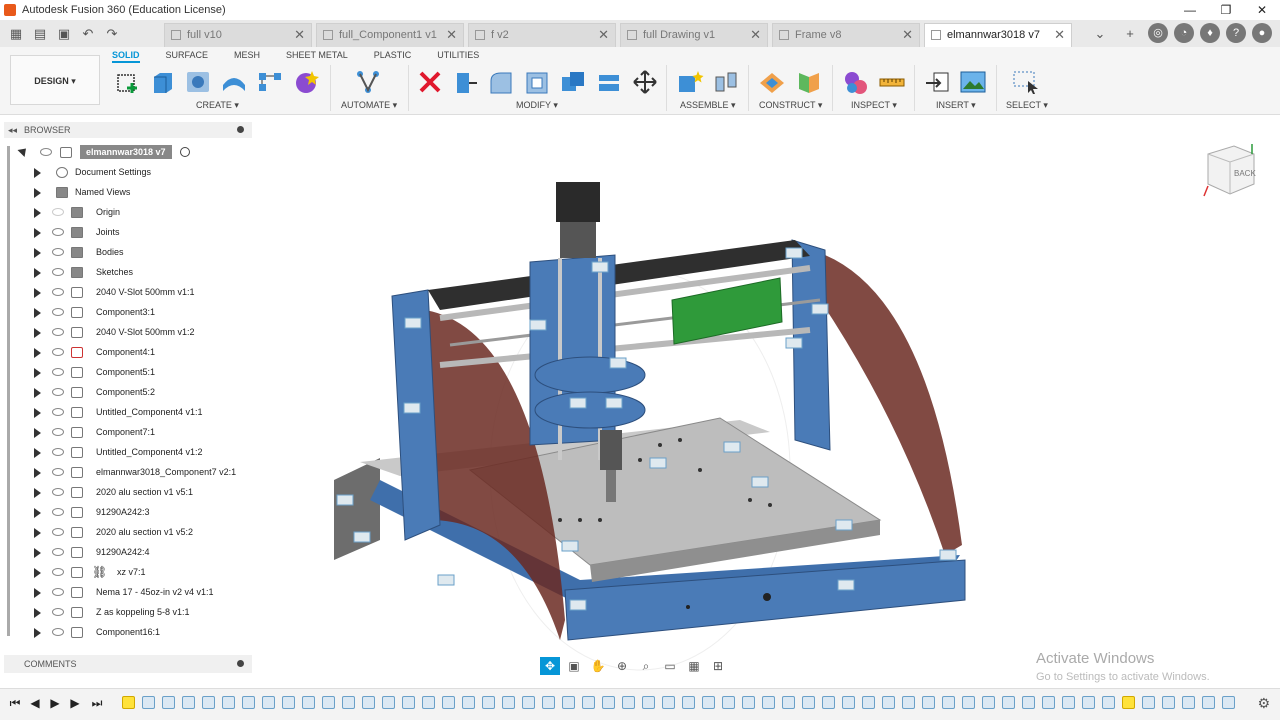 The width and height of the screenshot is (1280, 720). Describe the element at coordinates (247, 56) in the screenshot. I see `tab-mesh: MESH` at that location.